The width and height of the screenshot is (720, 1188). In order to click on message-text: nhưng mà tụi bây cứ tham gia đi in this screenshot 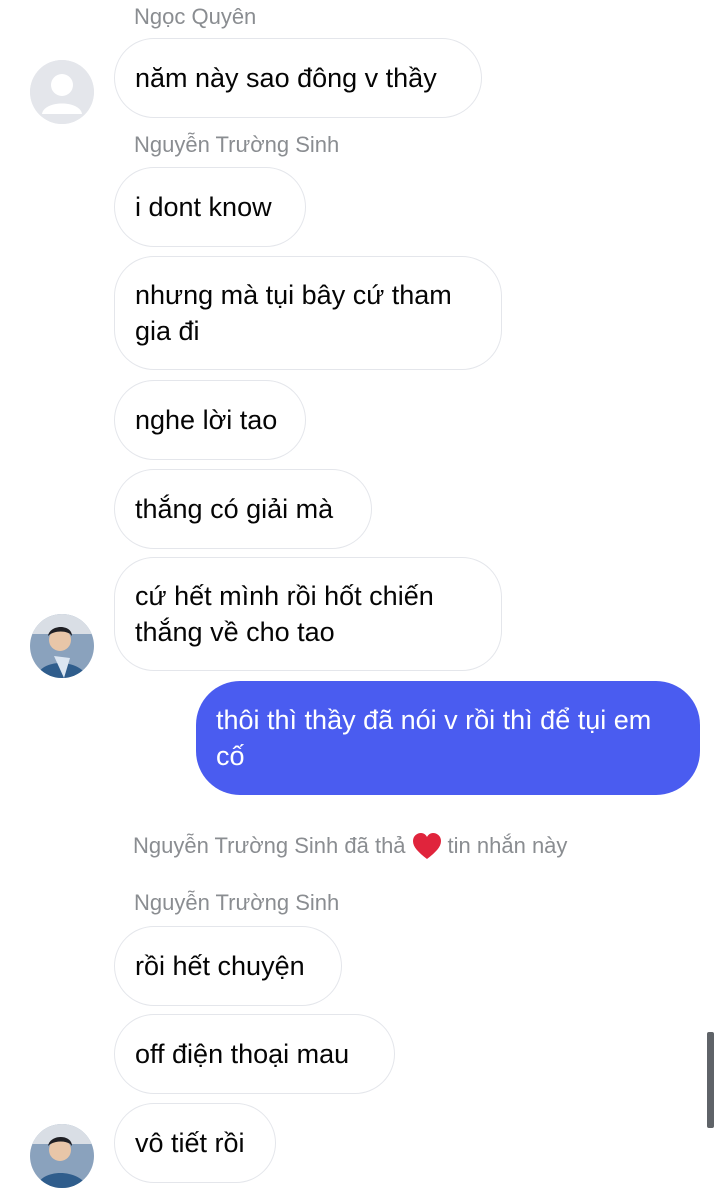, I will do `click(293, 313)`.